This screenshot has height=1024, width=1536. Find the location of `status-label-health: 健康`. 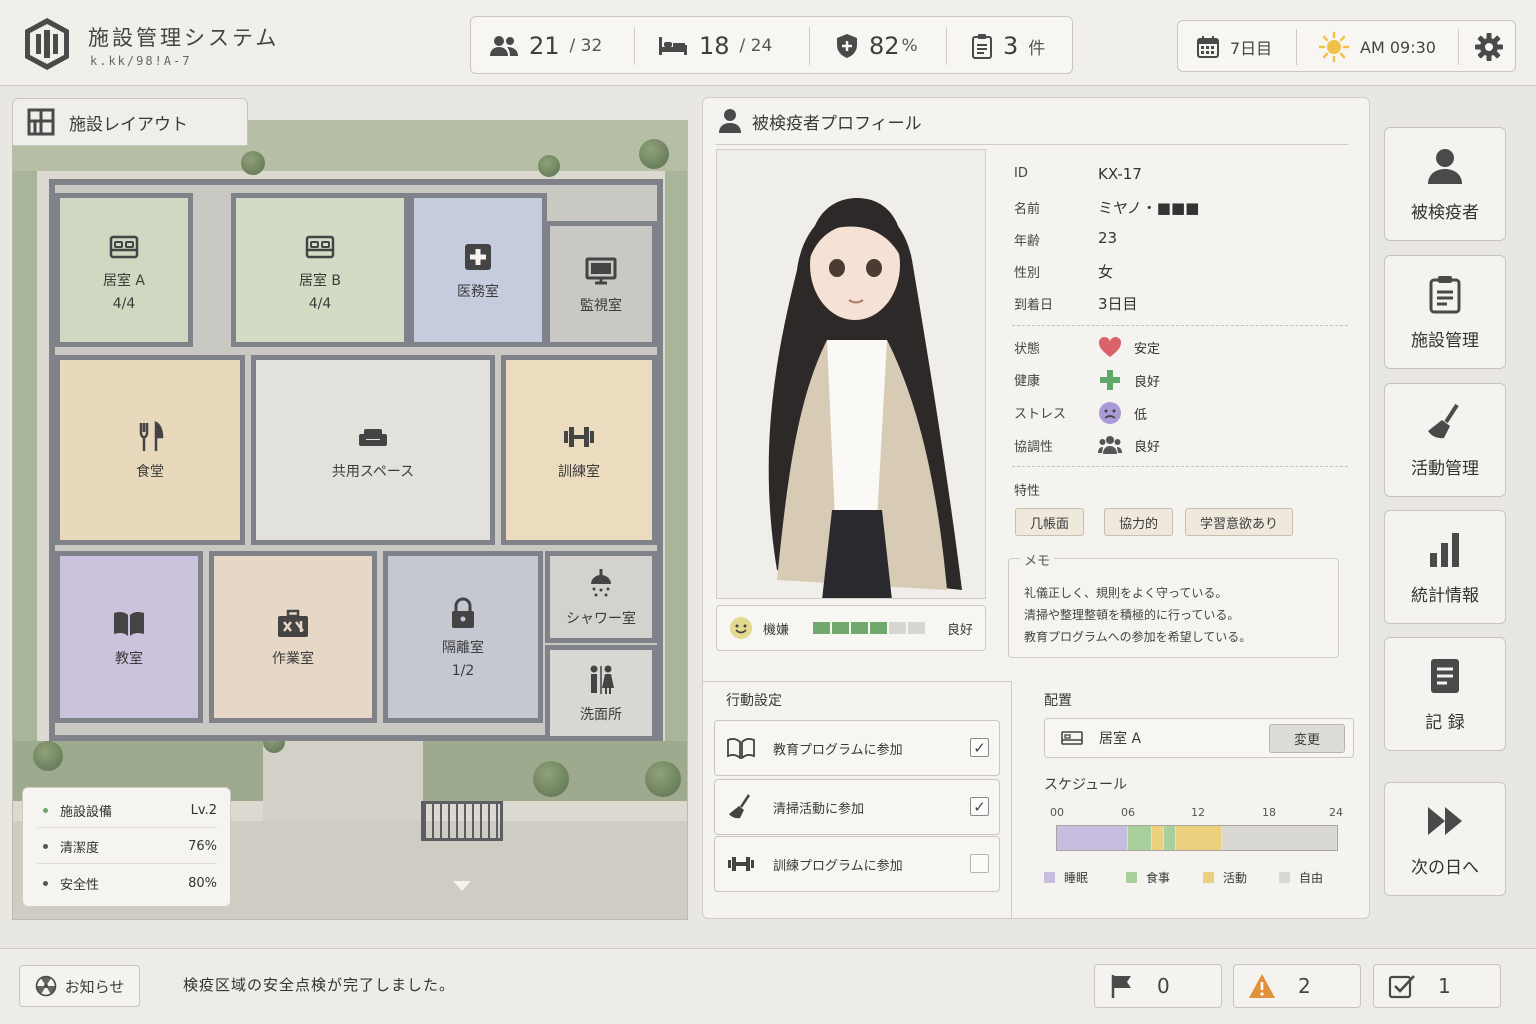

status-label-health: 健康 is located at coordinates (1027, 381).